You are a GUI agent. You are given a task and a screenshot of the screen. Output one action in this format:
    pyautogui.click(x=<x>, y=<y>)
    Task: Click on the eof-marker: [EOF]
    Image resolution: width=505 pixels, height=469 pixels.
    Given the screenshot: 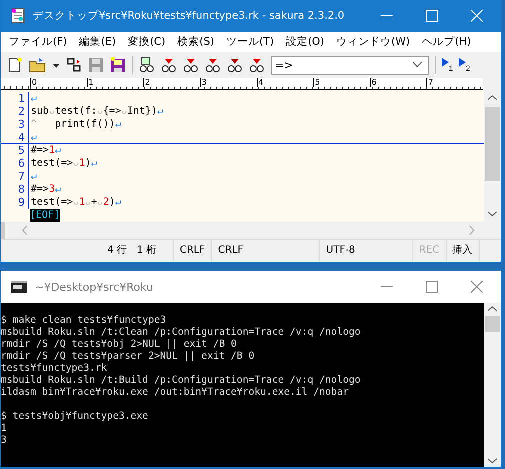 What is the action you would take?
    pyautogui.click(x=45, y=215)
    